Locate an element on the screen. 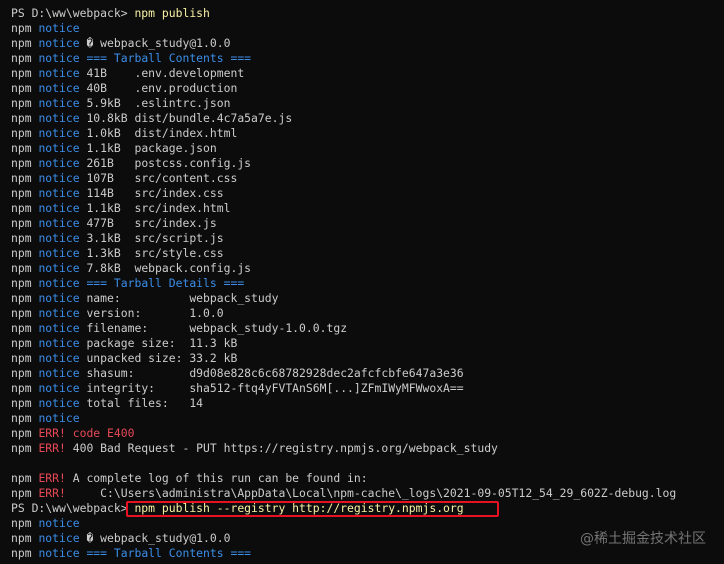 The height and width of the screenshot is (564, 724). shell-command: npm publish is located at coordinates (172, 13).